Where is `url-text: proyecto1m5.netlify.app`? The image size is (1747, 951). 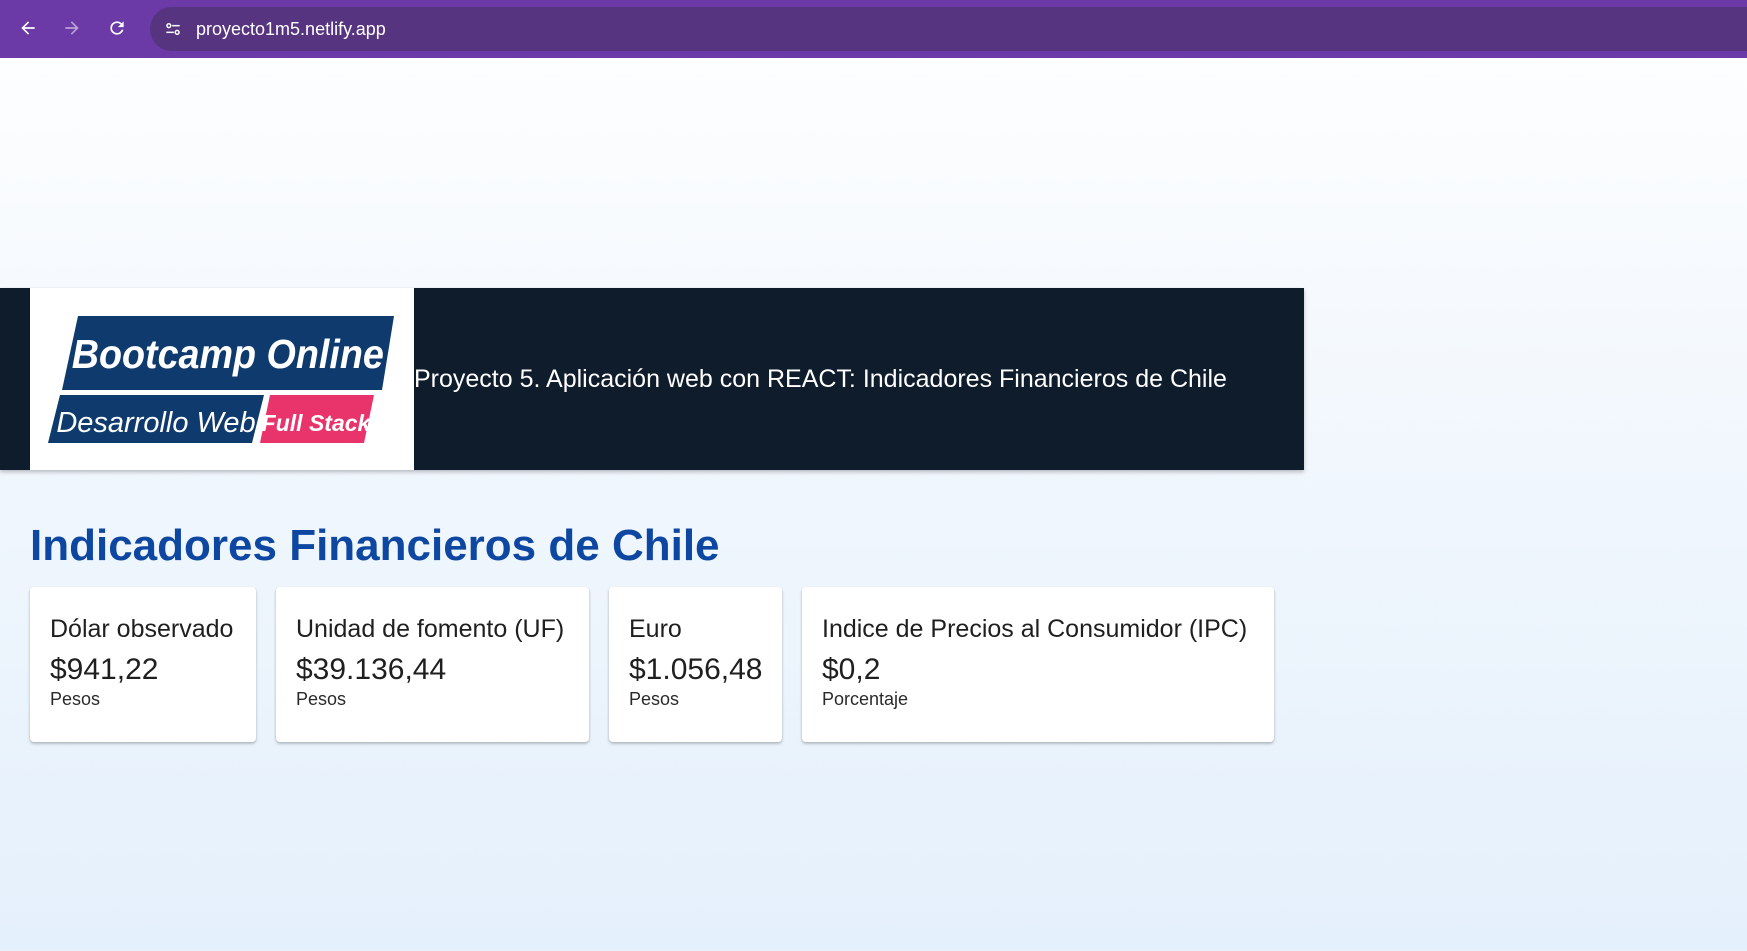 url-text: proyecto1m5.netlify.app is located at coordinates (291, 29).